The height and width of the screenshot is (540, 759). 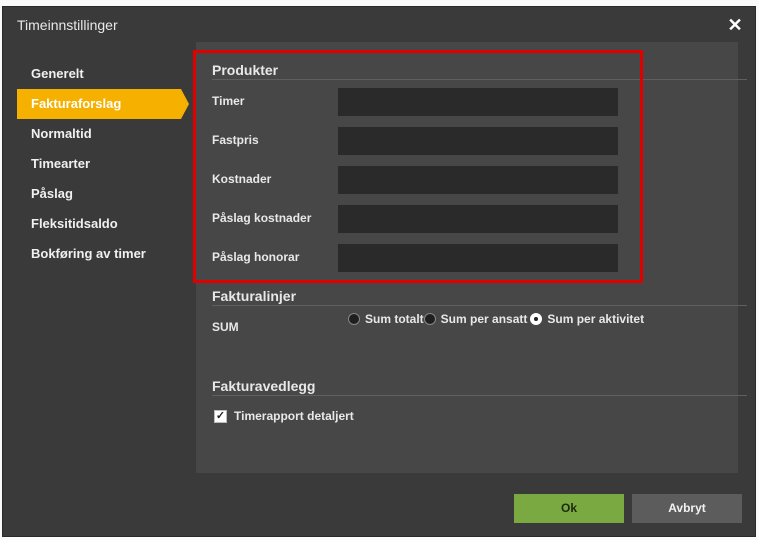 What do you see at coordinates (52, 193) in the screenshot?
I see `sidebar-item-label: Påslag` at bounding box center [52, 193].